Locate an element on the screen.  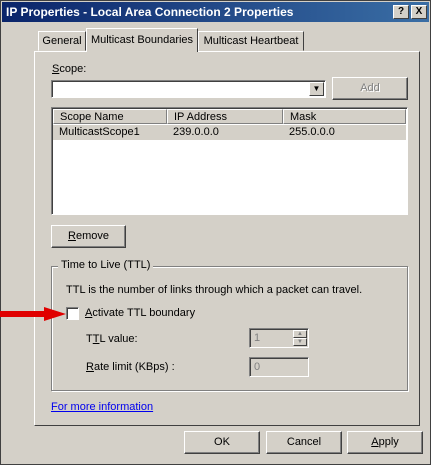
close-button: X is located at coordinates (419, 12).